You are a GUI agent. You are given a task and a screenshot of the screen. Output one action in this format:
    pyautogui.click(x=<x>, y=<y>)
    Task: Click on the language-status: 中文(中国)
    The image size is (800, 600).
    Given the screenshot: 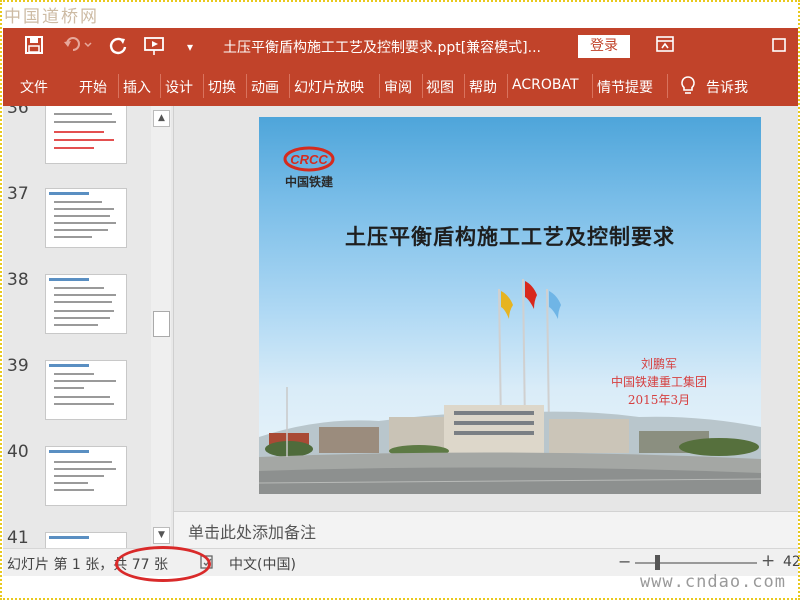 What is the action you would take?
    pyautogui.click(x=262, y=564)
    